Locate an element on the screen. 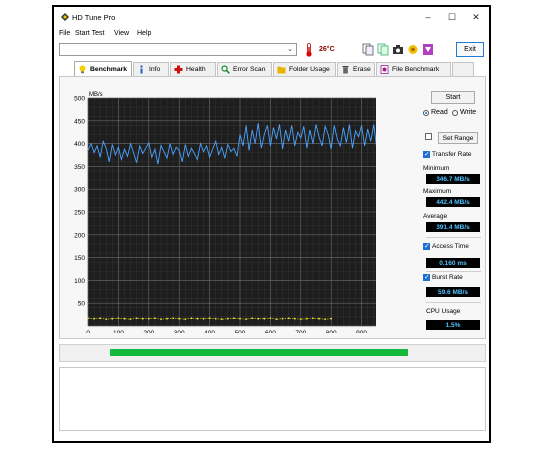 The image size is (550, 453). file-benchmark-icon is located at coordinates (384, 69).